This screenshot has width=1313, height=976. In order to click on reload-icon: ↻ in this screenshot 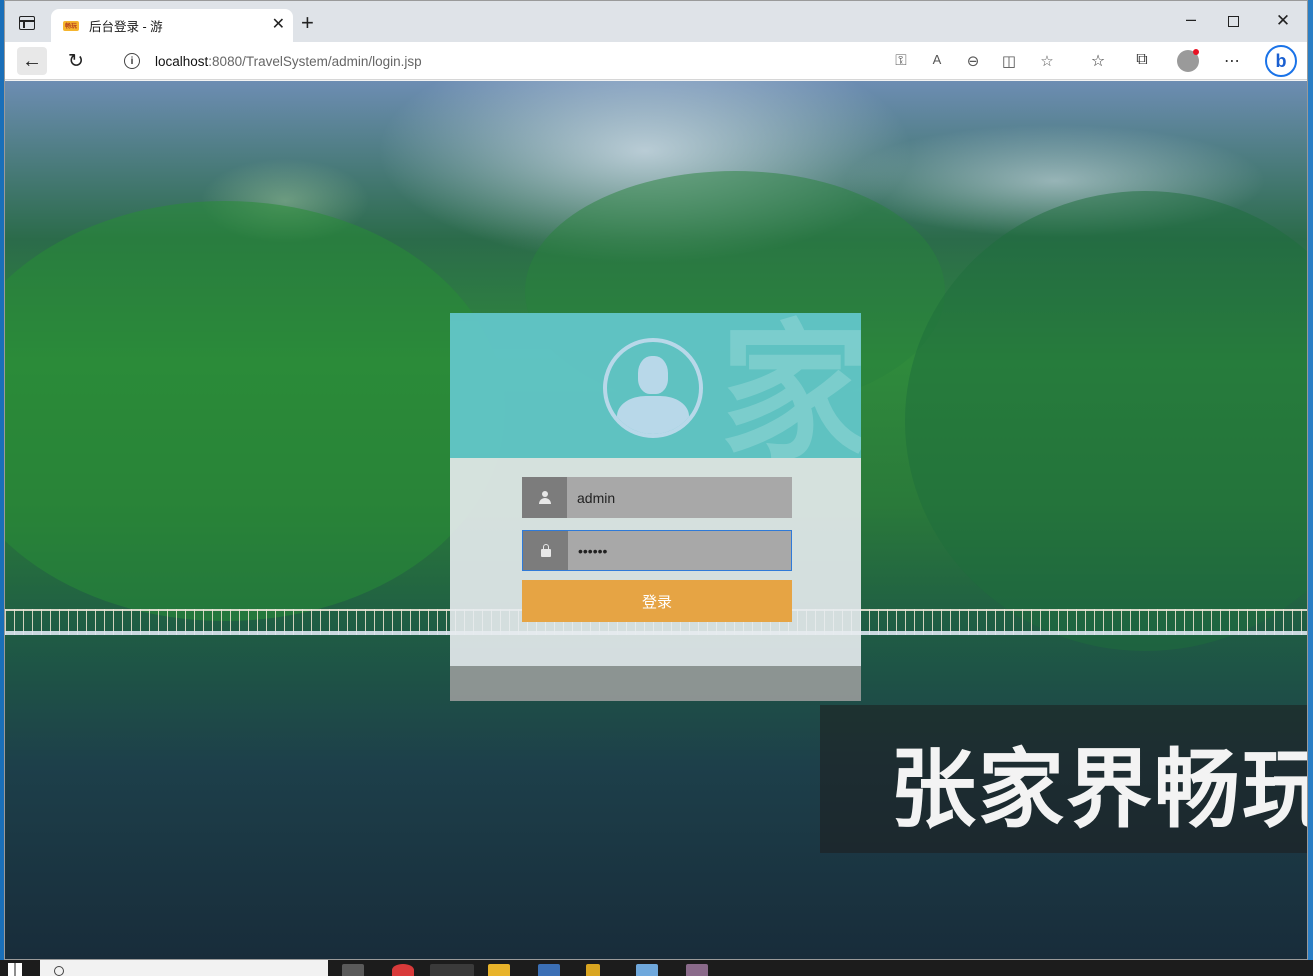, I will do `click(76, 61)`.